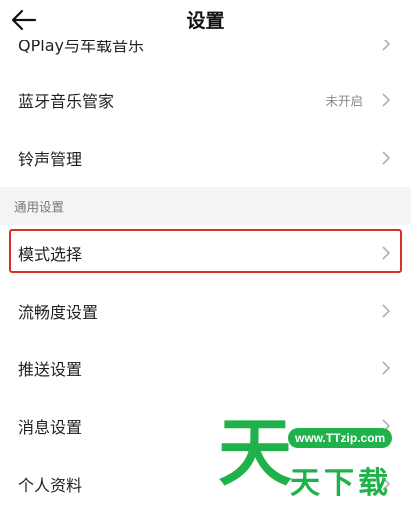  Describe the element at coordinates (66, 101) in the screenshot. I see `settings-item-label: 蓝牙音乐管家` at that location.